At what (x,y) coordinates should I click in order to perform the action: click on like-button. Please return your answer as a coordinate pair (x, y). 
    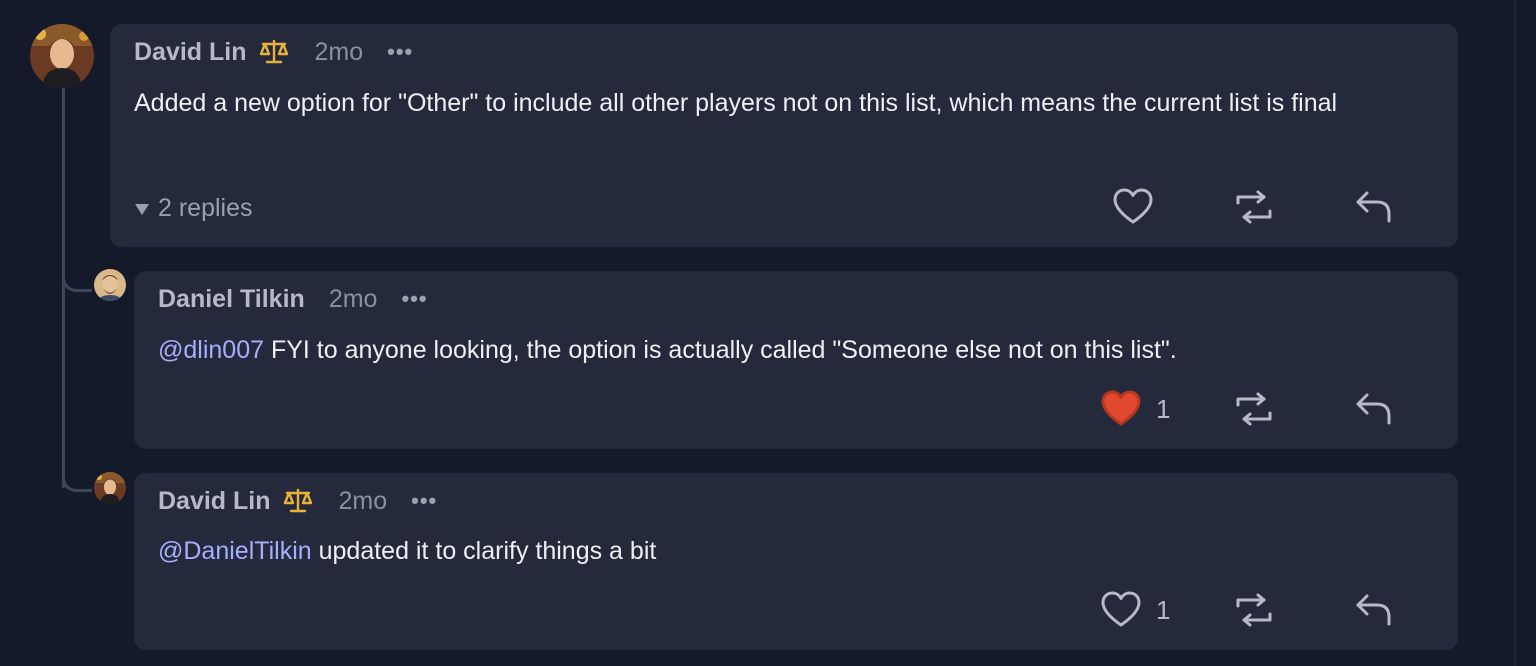
    Looking at the image, I should click on (1140, 207).